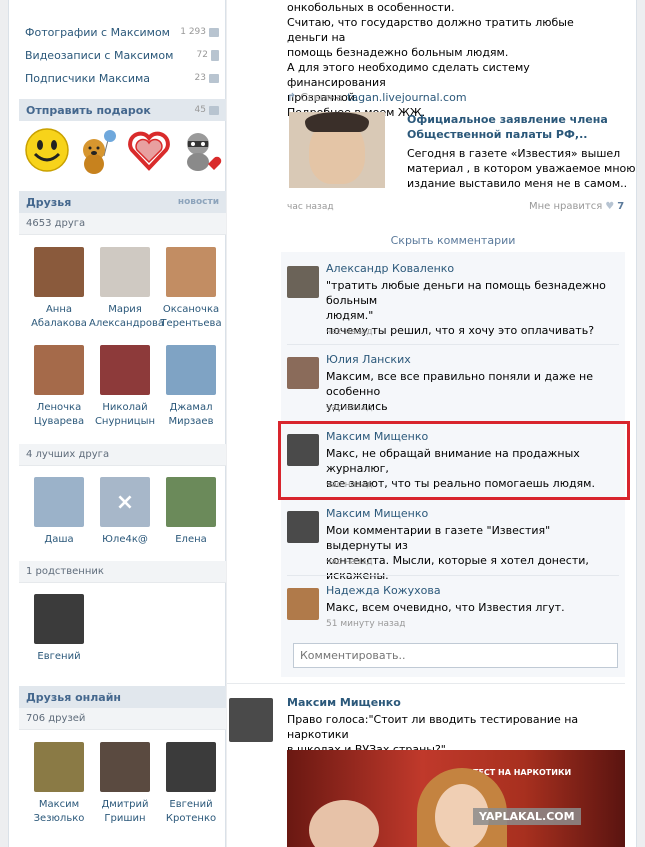 This screenshot has height=847, width=645. What do you see at coordinates (366, 624) in the screenshot?
I see `comment-time: 51 минуту назад` at bounding box center [366, 624].